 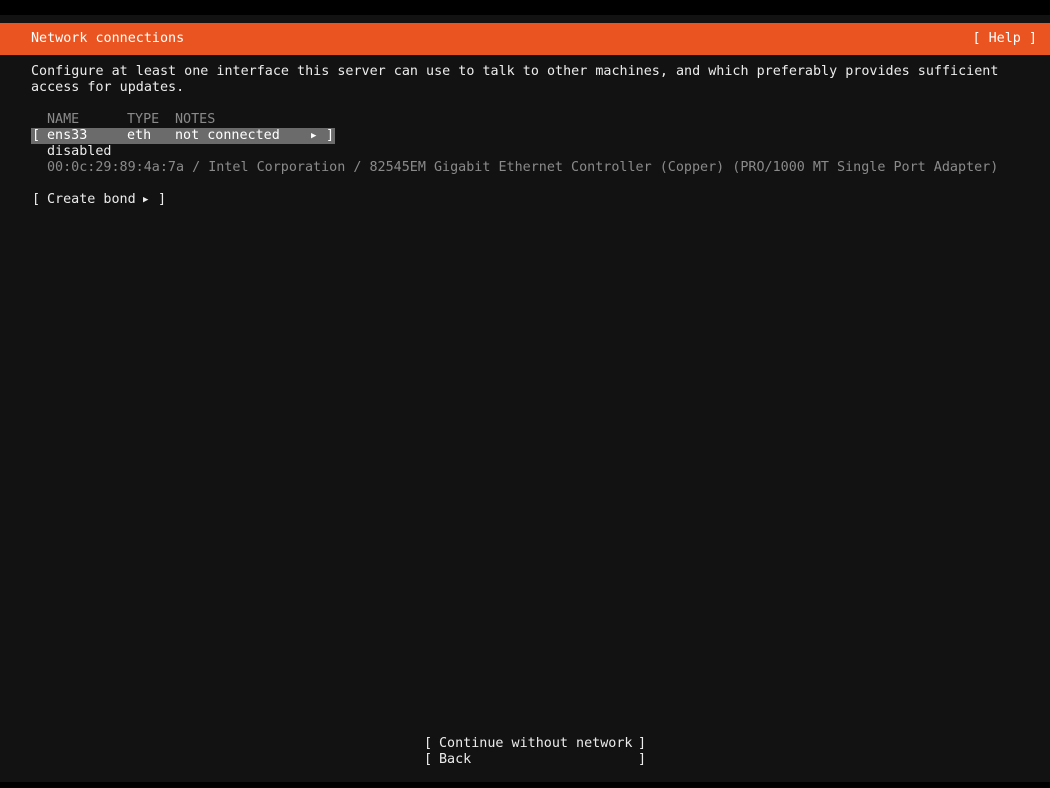 I want to click on header-bar: Network connections [ Help ], so click(x=525, y=39).